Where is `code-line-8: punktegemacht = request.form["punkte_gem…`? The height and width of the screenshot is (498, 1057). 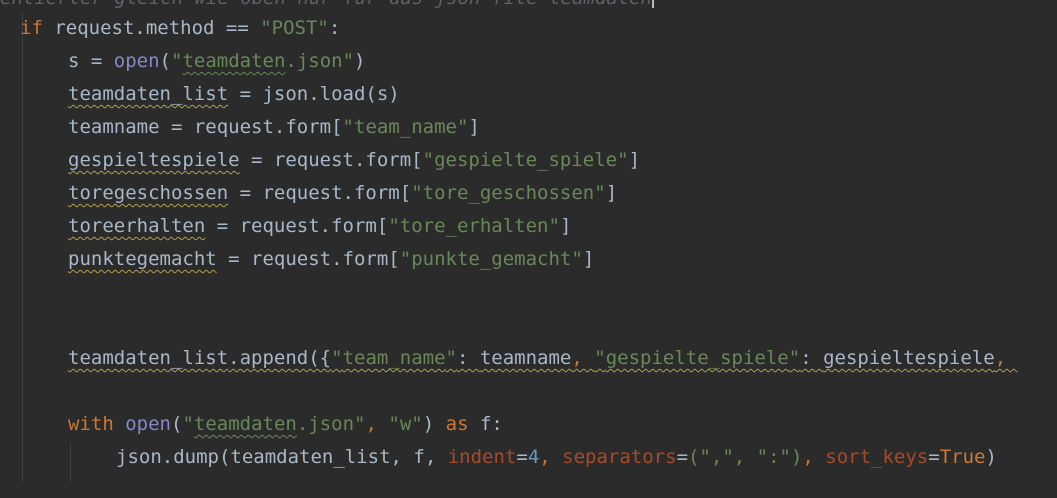
code-line-8: punktegemacht = request.form["punkte_gem… is located at coordinates (331, 259).